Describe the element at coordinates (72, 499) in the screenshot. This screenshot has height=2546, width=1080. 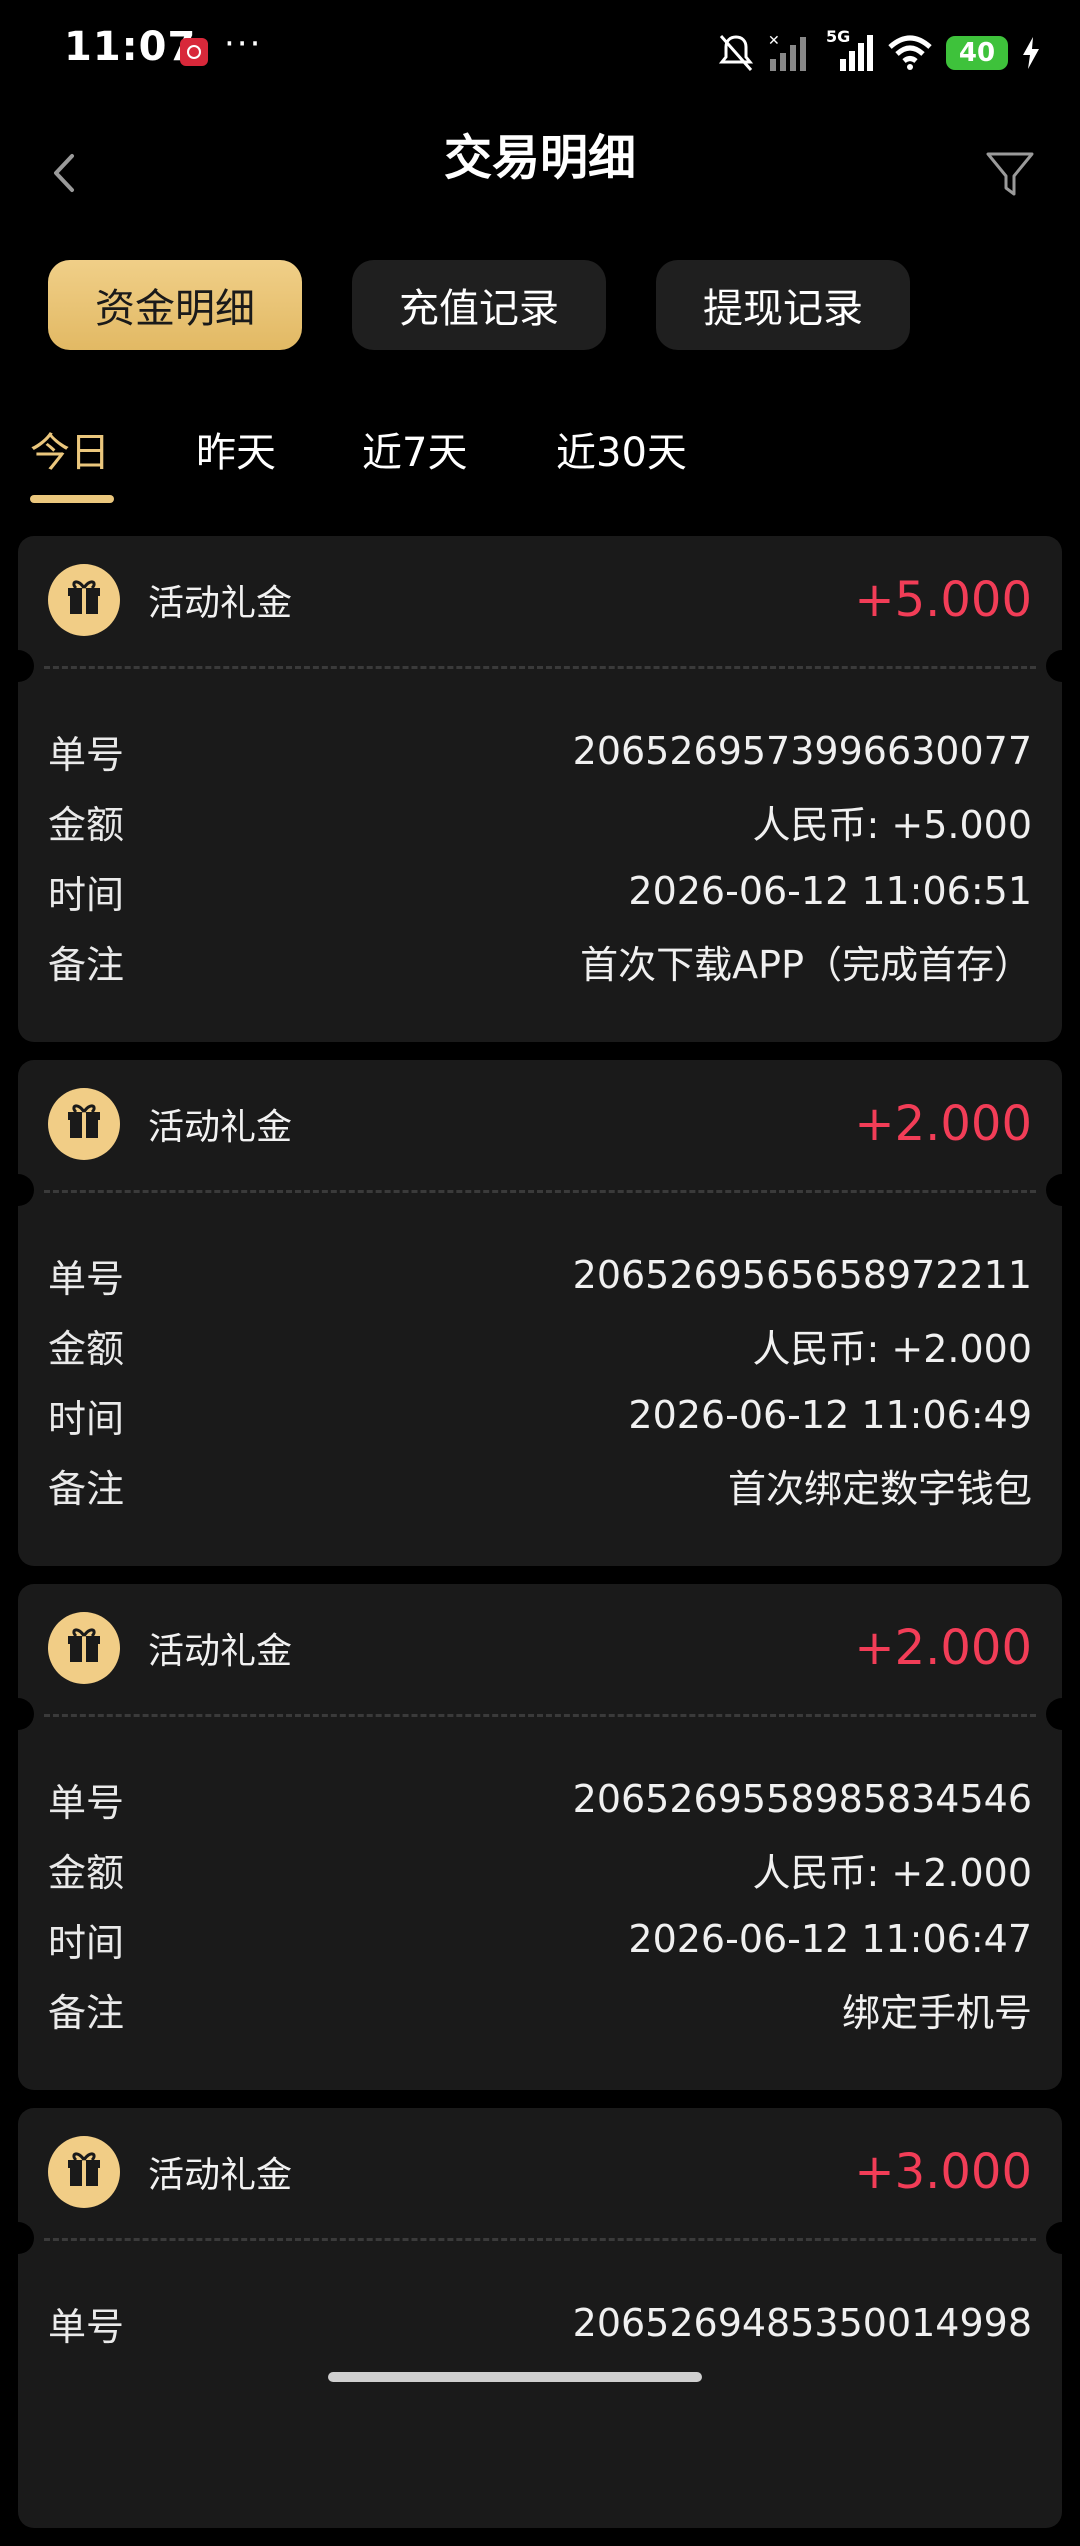
I see `active-tab-indicator` at that location.